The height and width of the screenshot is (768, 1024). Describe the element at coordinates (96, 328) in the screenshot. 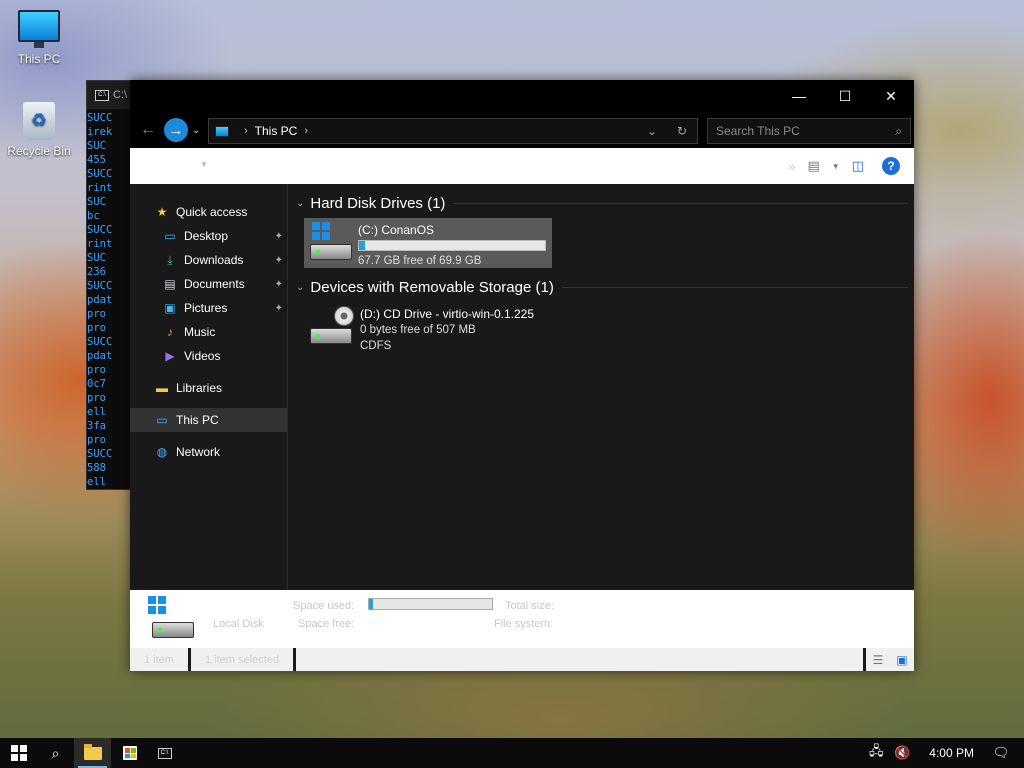

I see `console-line: pro` at that location.